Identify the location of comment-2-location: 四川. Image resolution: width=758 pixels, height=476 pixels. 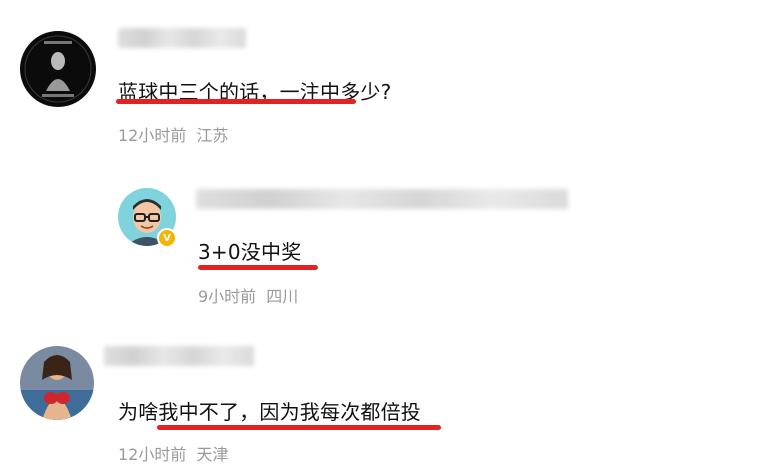
(282, 296).